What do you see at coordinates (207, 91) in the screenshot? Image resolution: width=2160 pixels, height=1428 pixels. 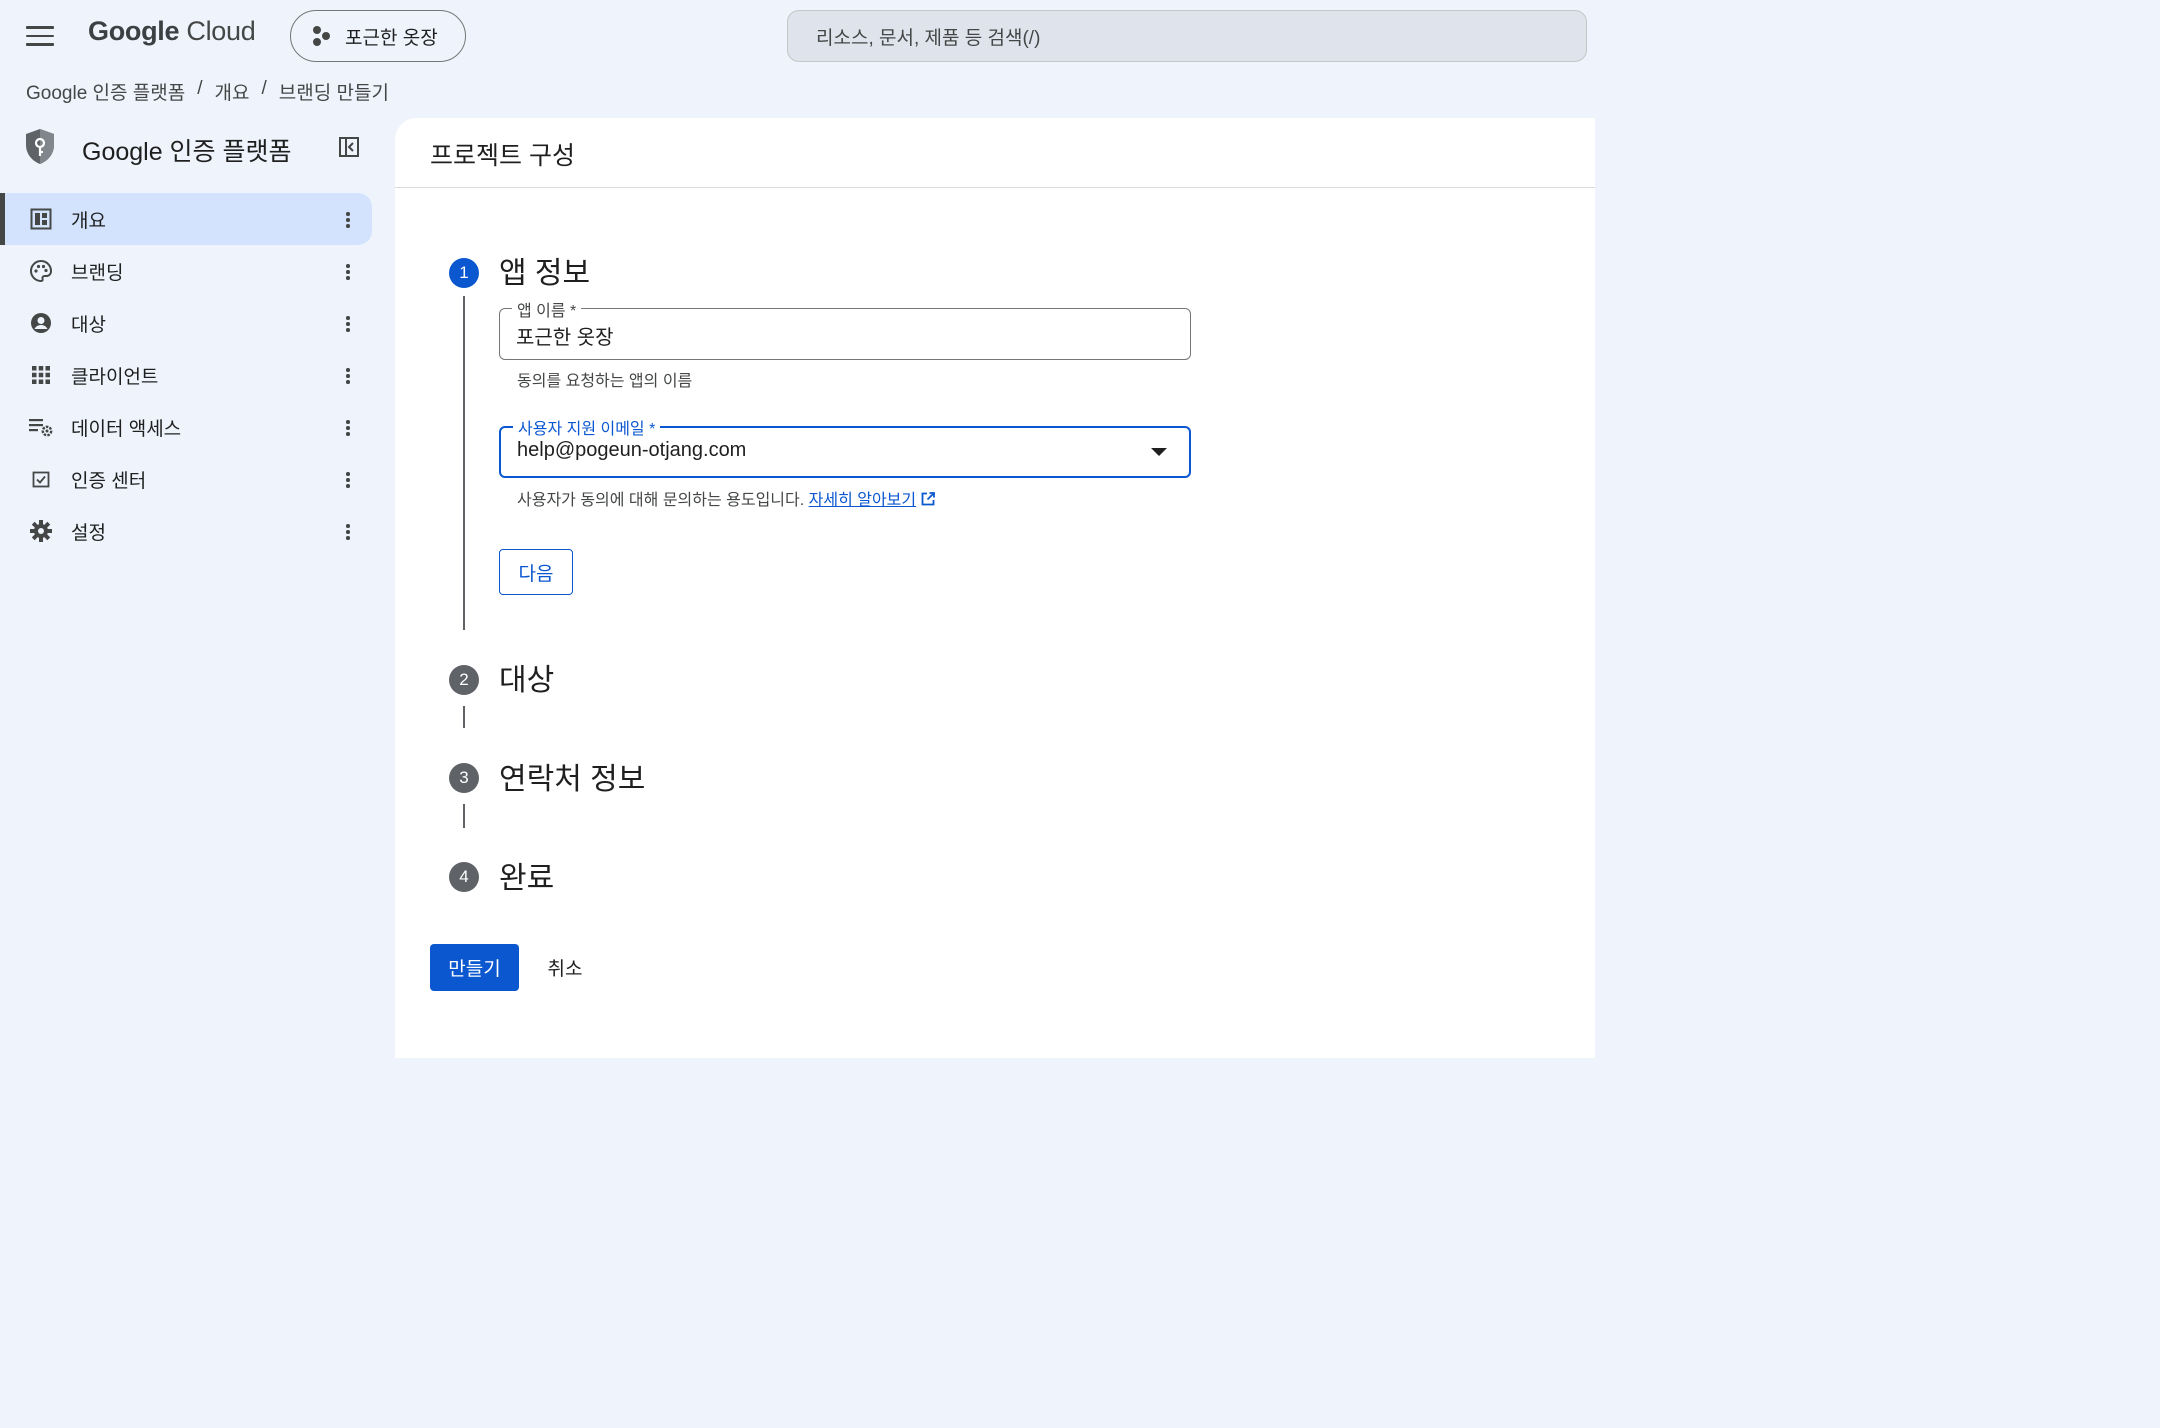 I see `breadcrumb: Google 인증 플랫폼 / 개요 / 브랜딩 만들기` at bounding box center [207, 91].